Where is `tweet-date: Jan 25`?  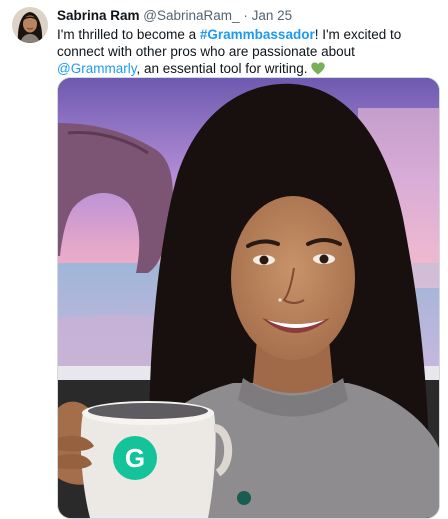 tweet-date: Jan 25 is located at coordinates (272, 15).